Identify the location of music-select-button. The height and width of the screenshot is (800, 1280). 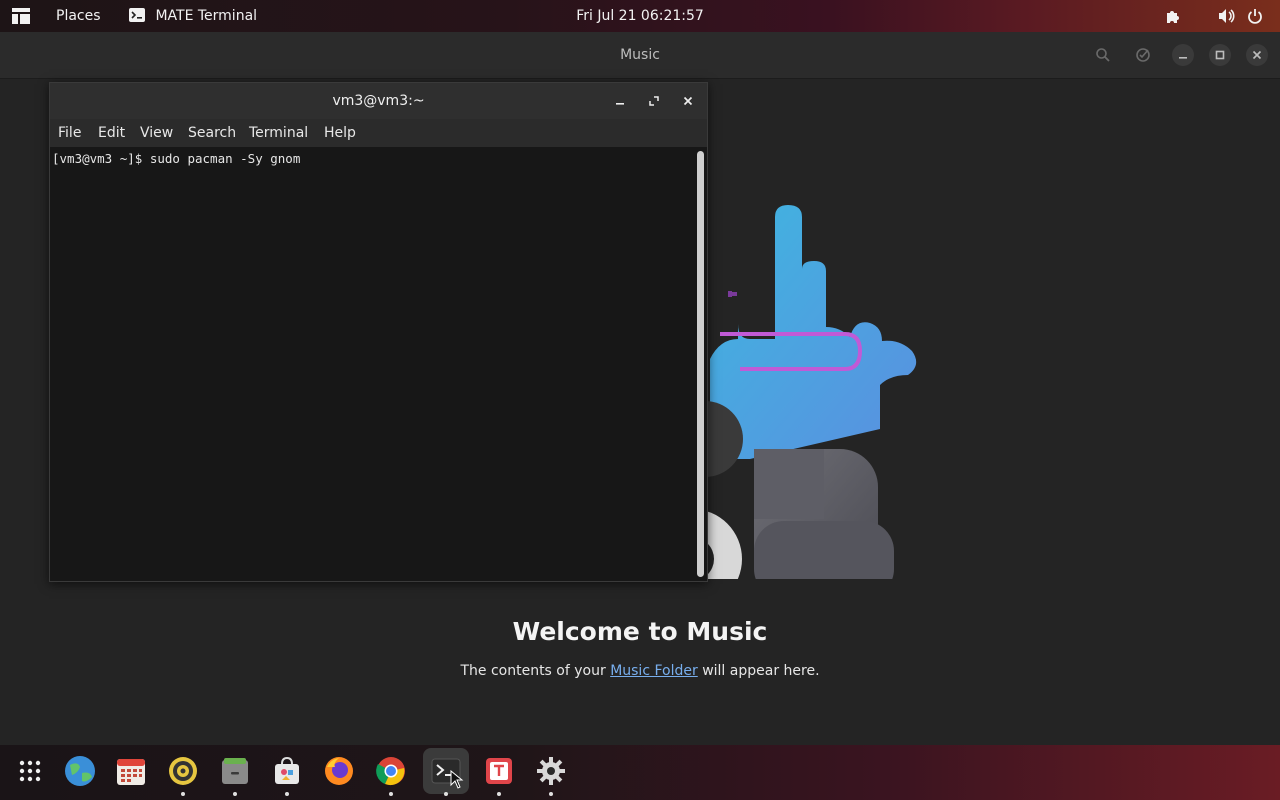
(1143, 55).